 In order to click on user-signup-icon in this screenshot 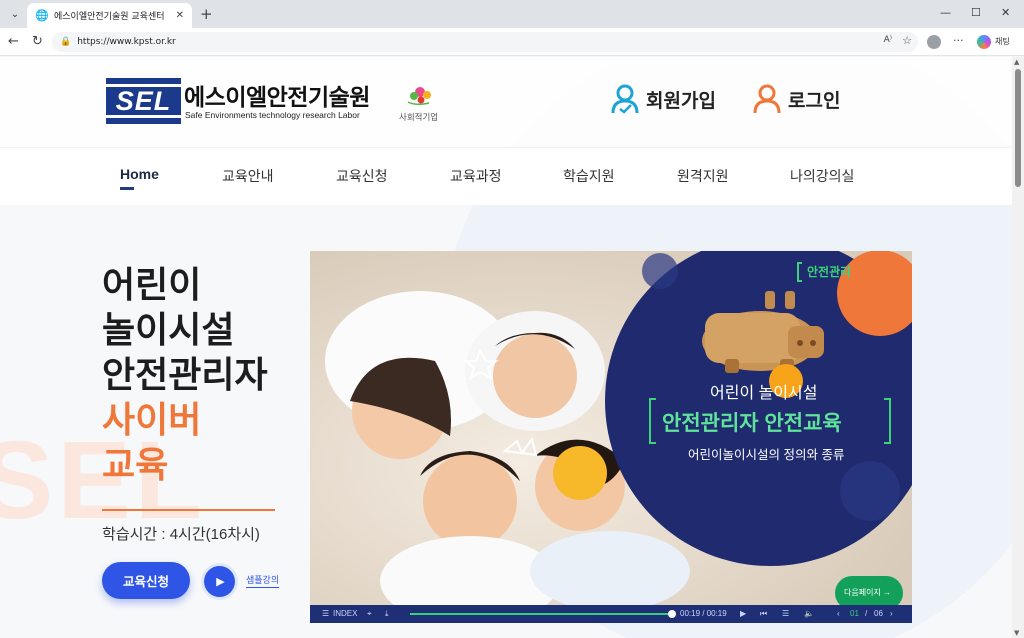, I will do `click(625, 99)`.